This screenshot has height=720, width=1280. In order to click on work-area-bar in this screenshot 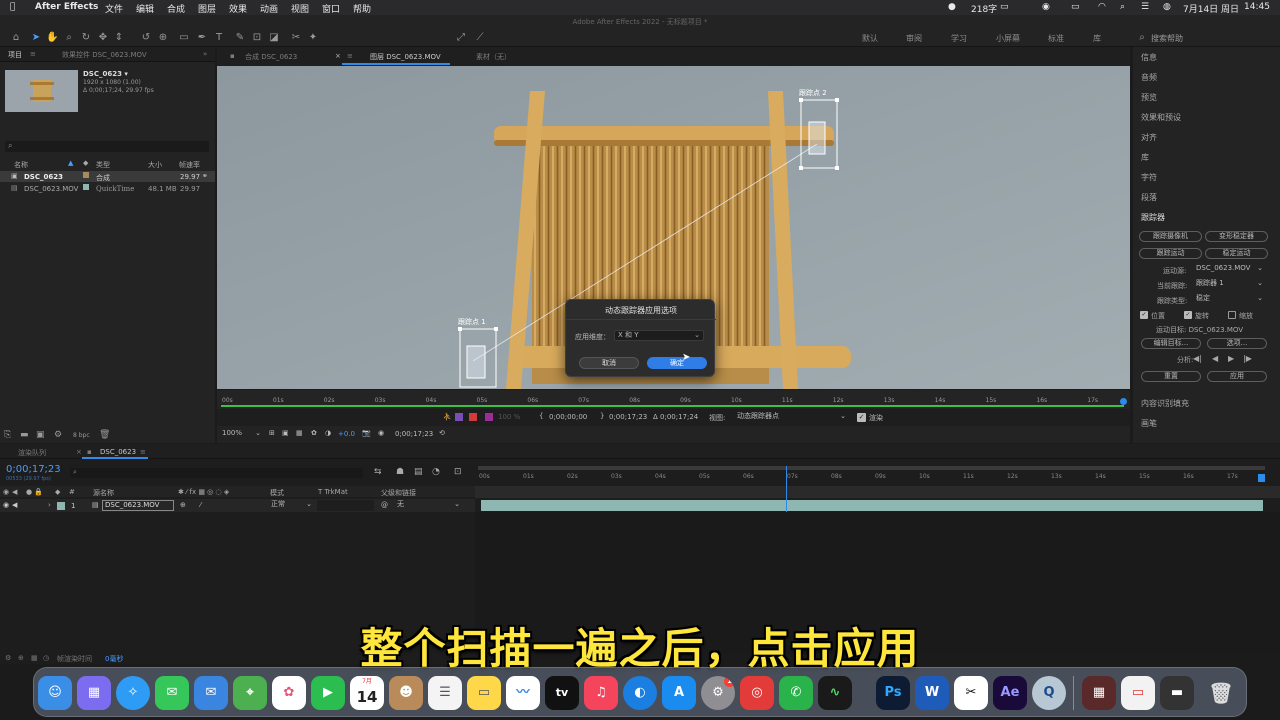, I will do `click(871, 468)`.